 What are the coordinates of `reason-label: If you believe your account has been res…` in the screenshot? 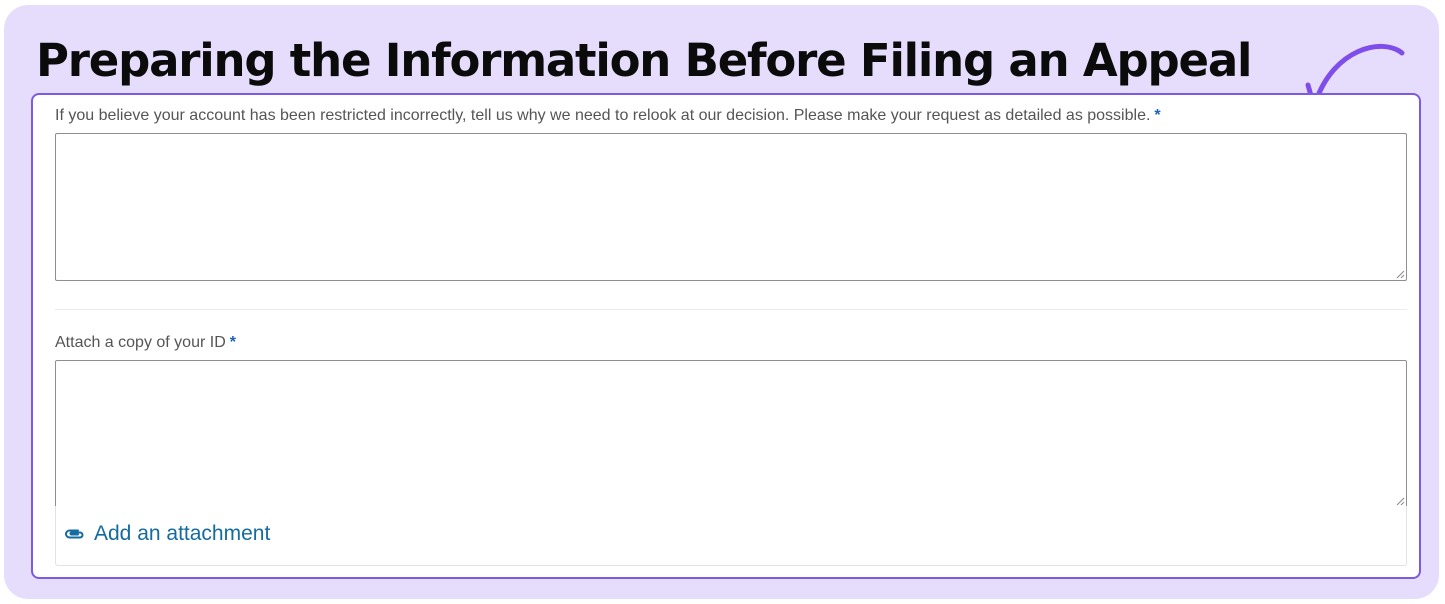 It's located at (608, 116).